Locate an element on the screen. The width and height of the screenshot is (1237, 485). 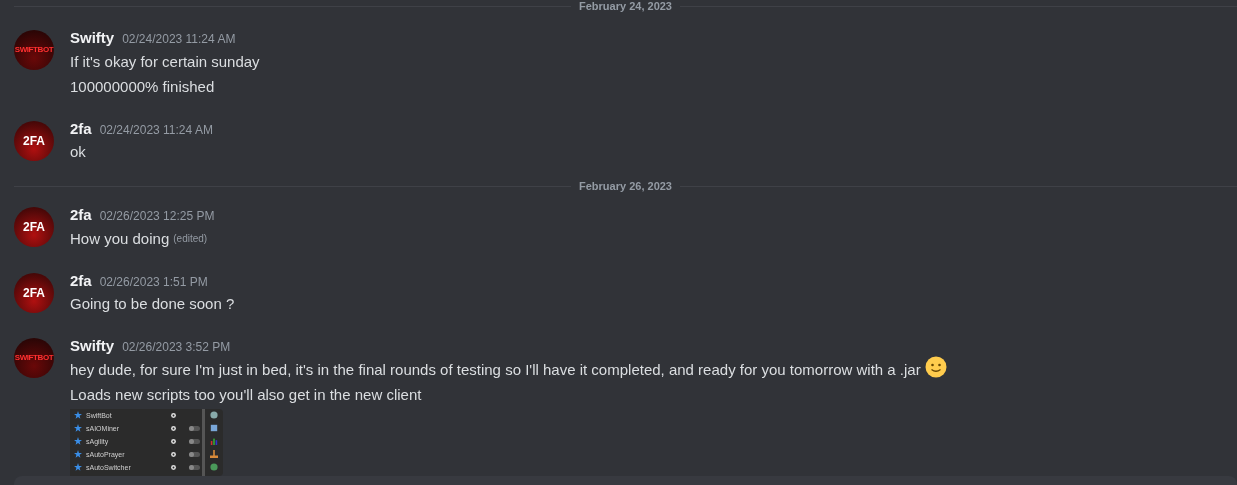
message-text: ok is located at coordinates (78, 152).